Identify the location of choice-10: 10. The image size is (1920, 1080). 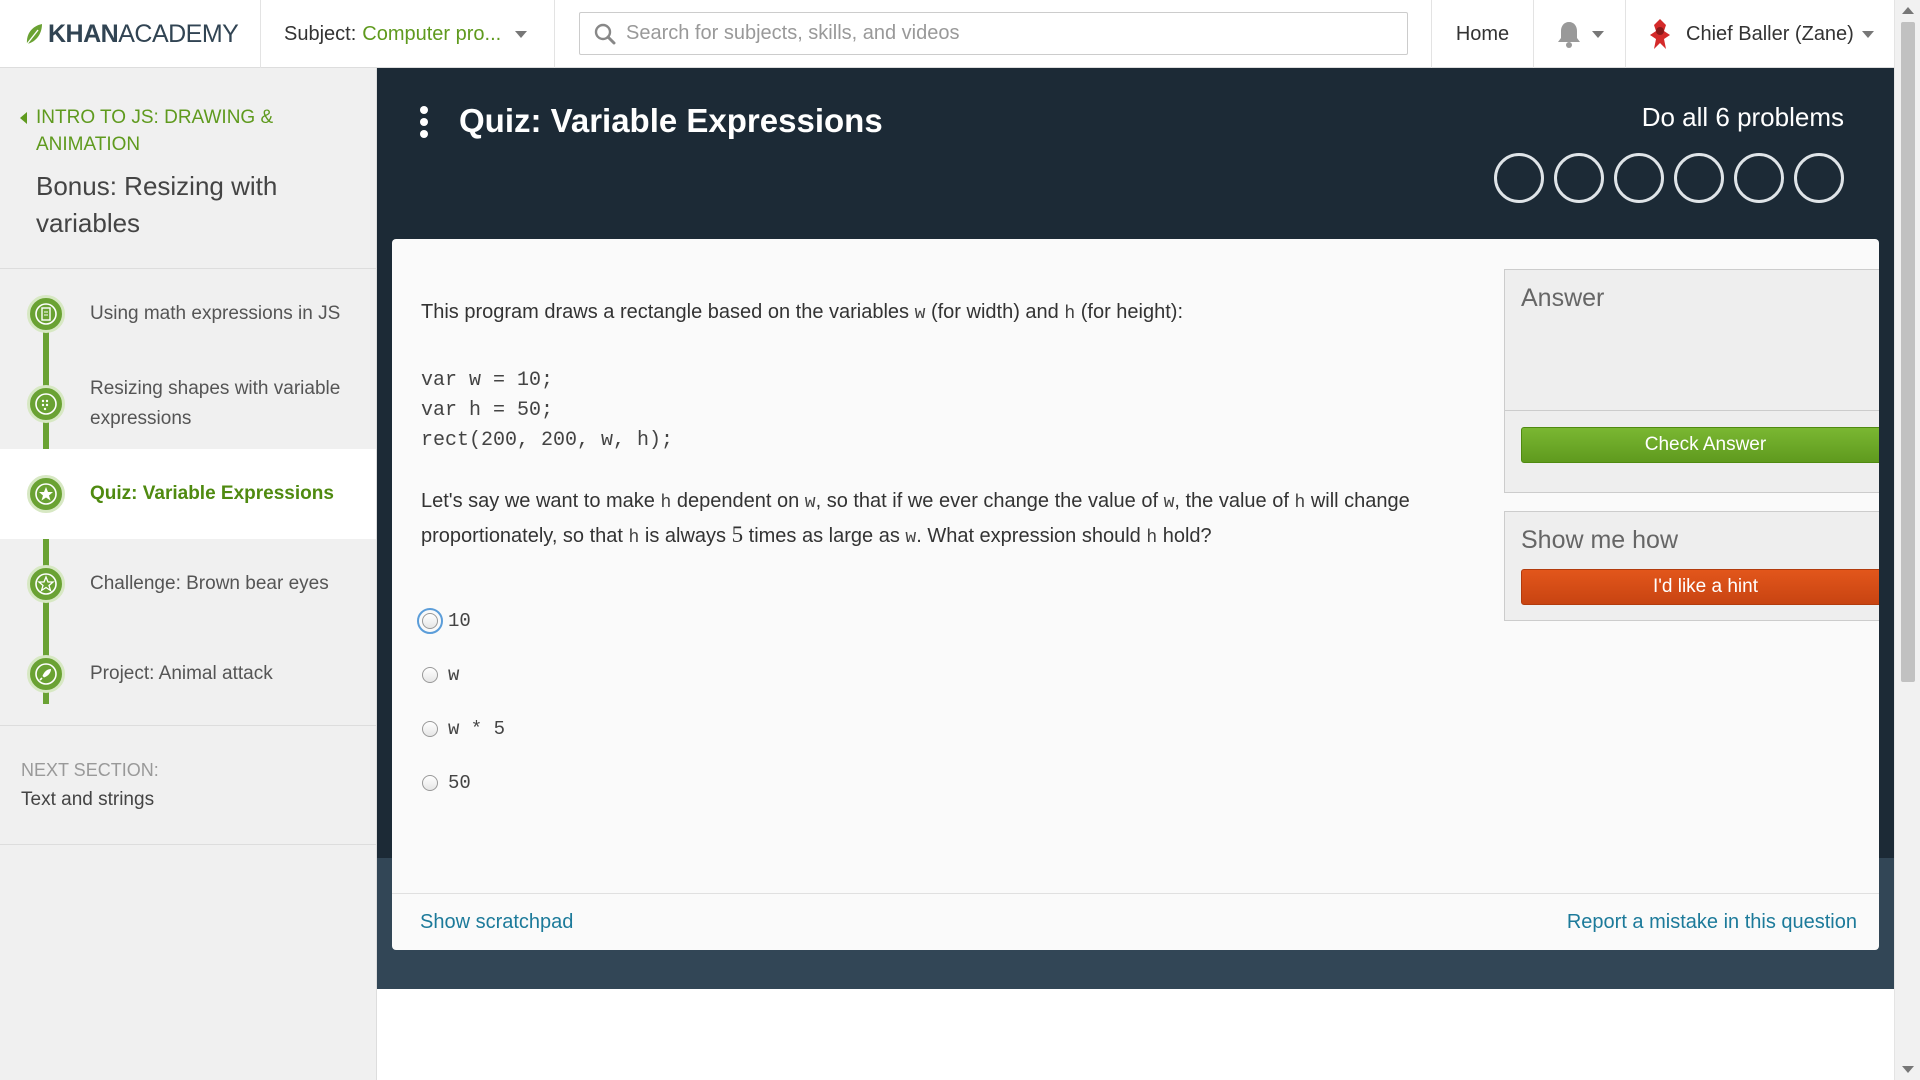
(461, 621).